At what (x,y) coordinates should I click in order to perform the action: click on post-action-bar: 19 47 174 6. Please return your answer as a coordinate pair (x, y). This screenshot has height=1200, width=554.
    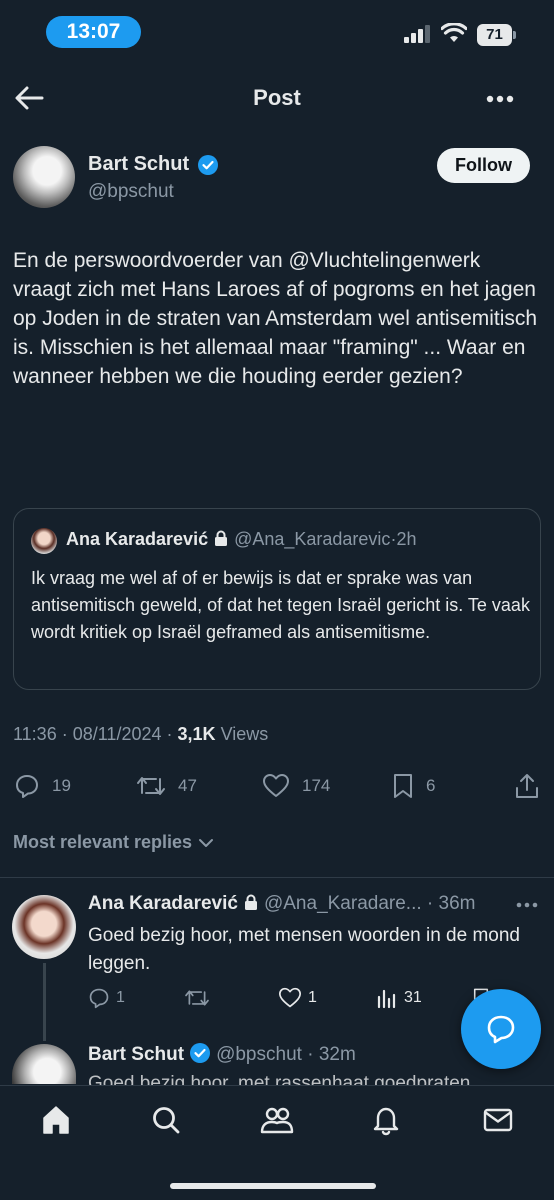
    Looking at the image, I should click on (277, 786).